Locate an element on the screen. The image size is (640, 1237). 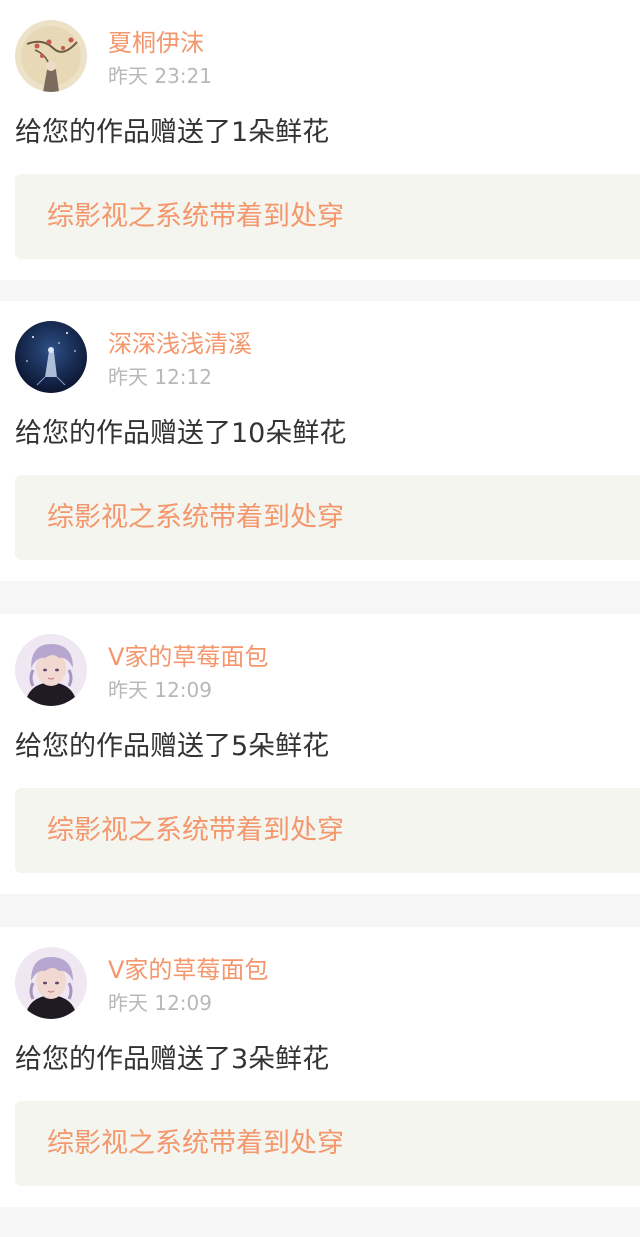
gift-message: 给您的作品赠送了1朵鲜花 is located at coordinates (172, 132).